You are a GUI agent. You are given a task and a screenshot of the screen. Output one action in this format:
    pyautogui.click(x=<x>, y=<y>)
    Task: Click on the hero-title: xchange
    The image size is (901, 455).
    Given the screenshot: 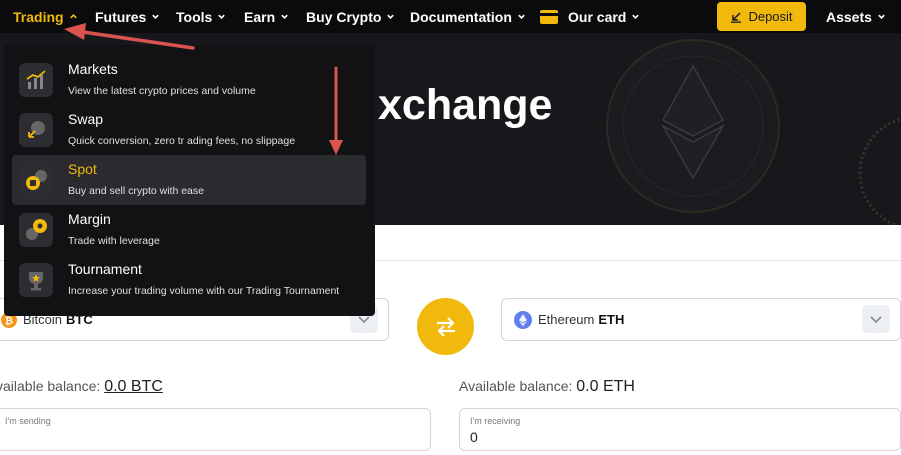 What is the action you would take?
    pyautogui.click(x=465, y=105)
    